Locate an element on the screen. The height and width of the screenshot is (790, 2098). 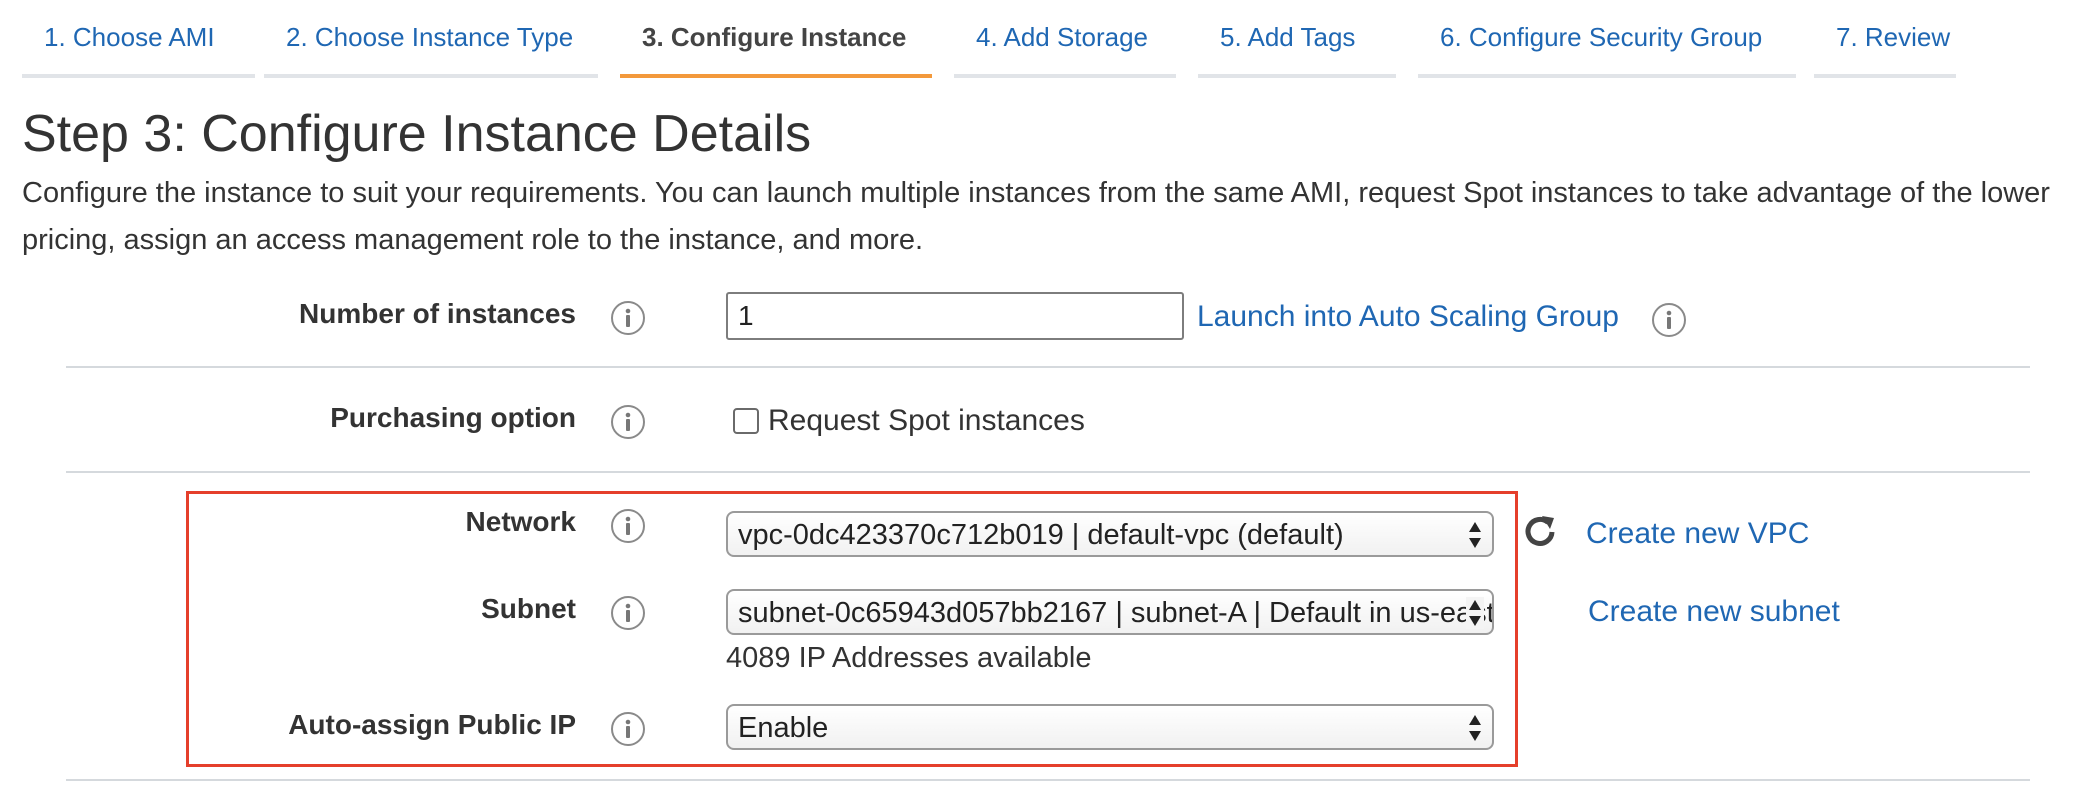
auto-assign-public-ip-select: Enable is located at coordinates (1110, 727).